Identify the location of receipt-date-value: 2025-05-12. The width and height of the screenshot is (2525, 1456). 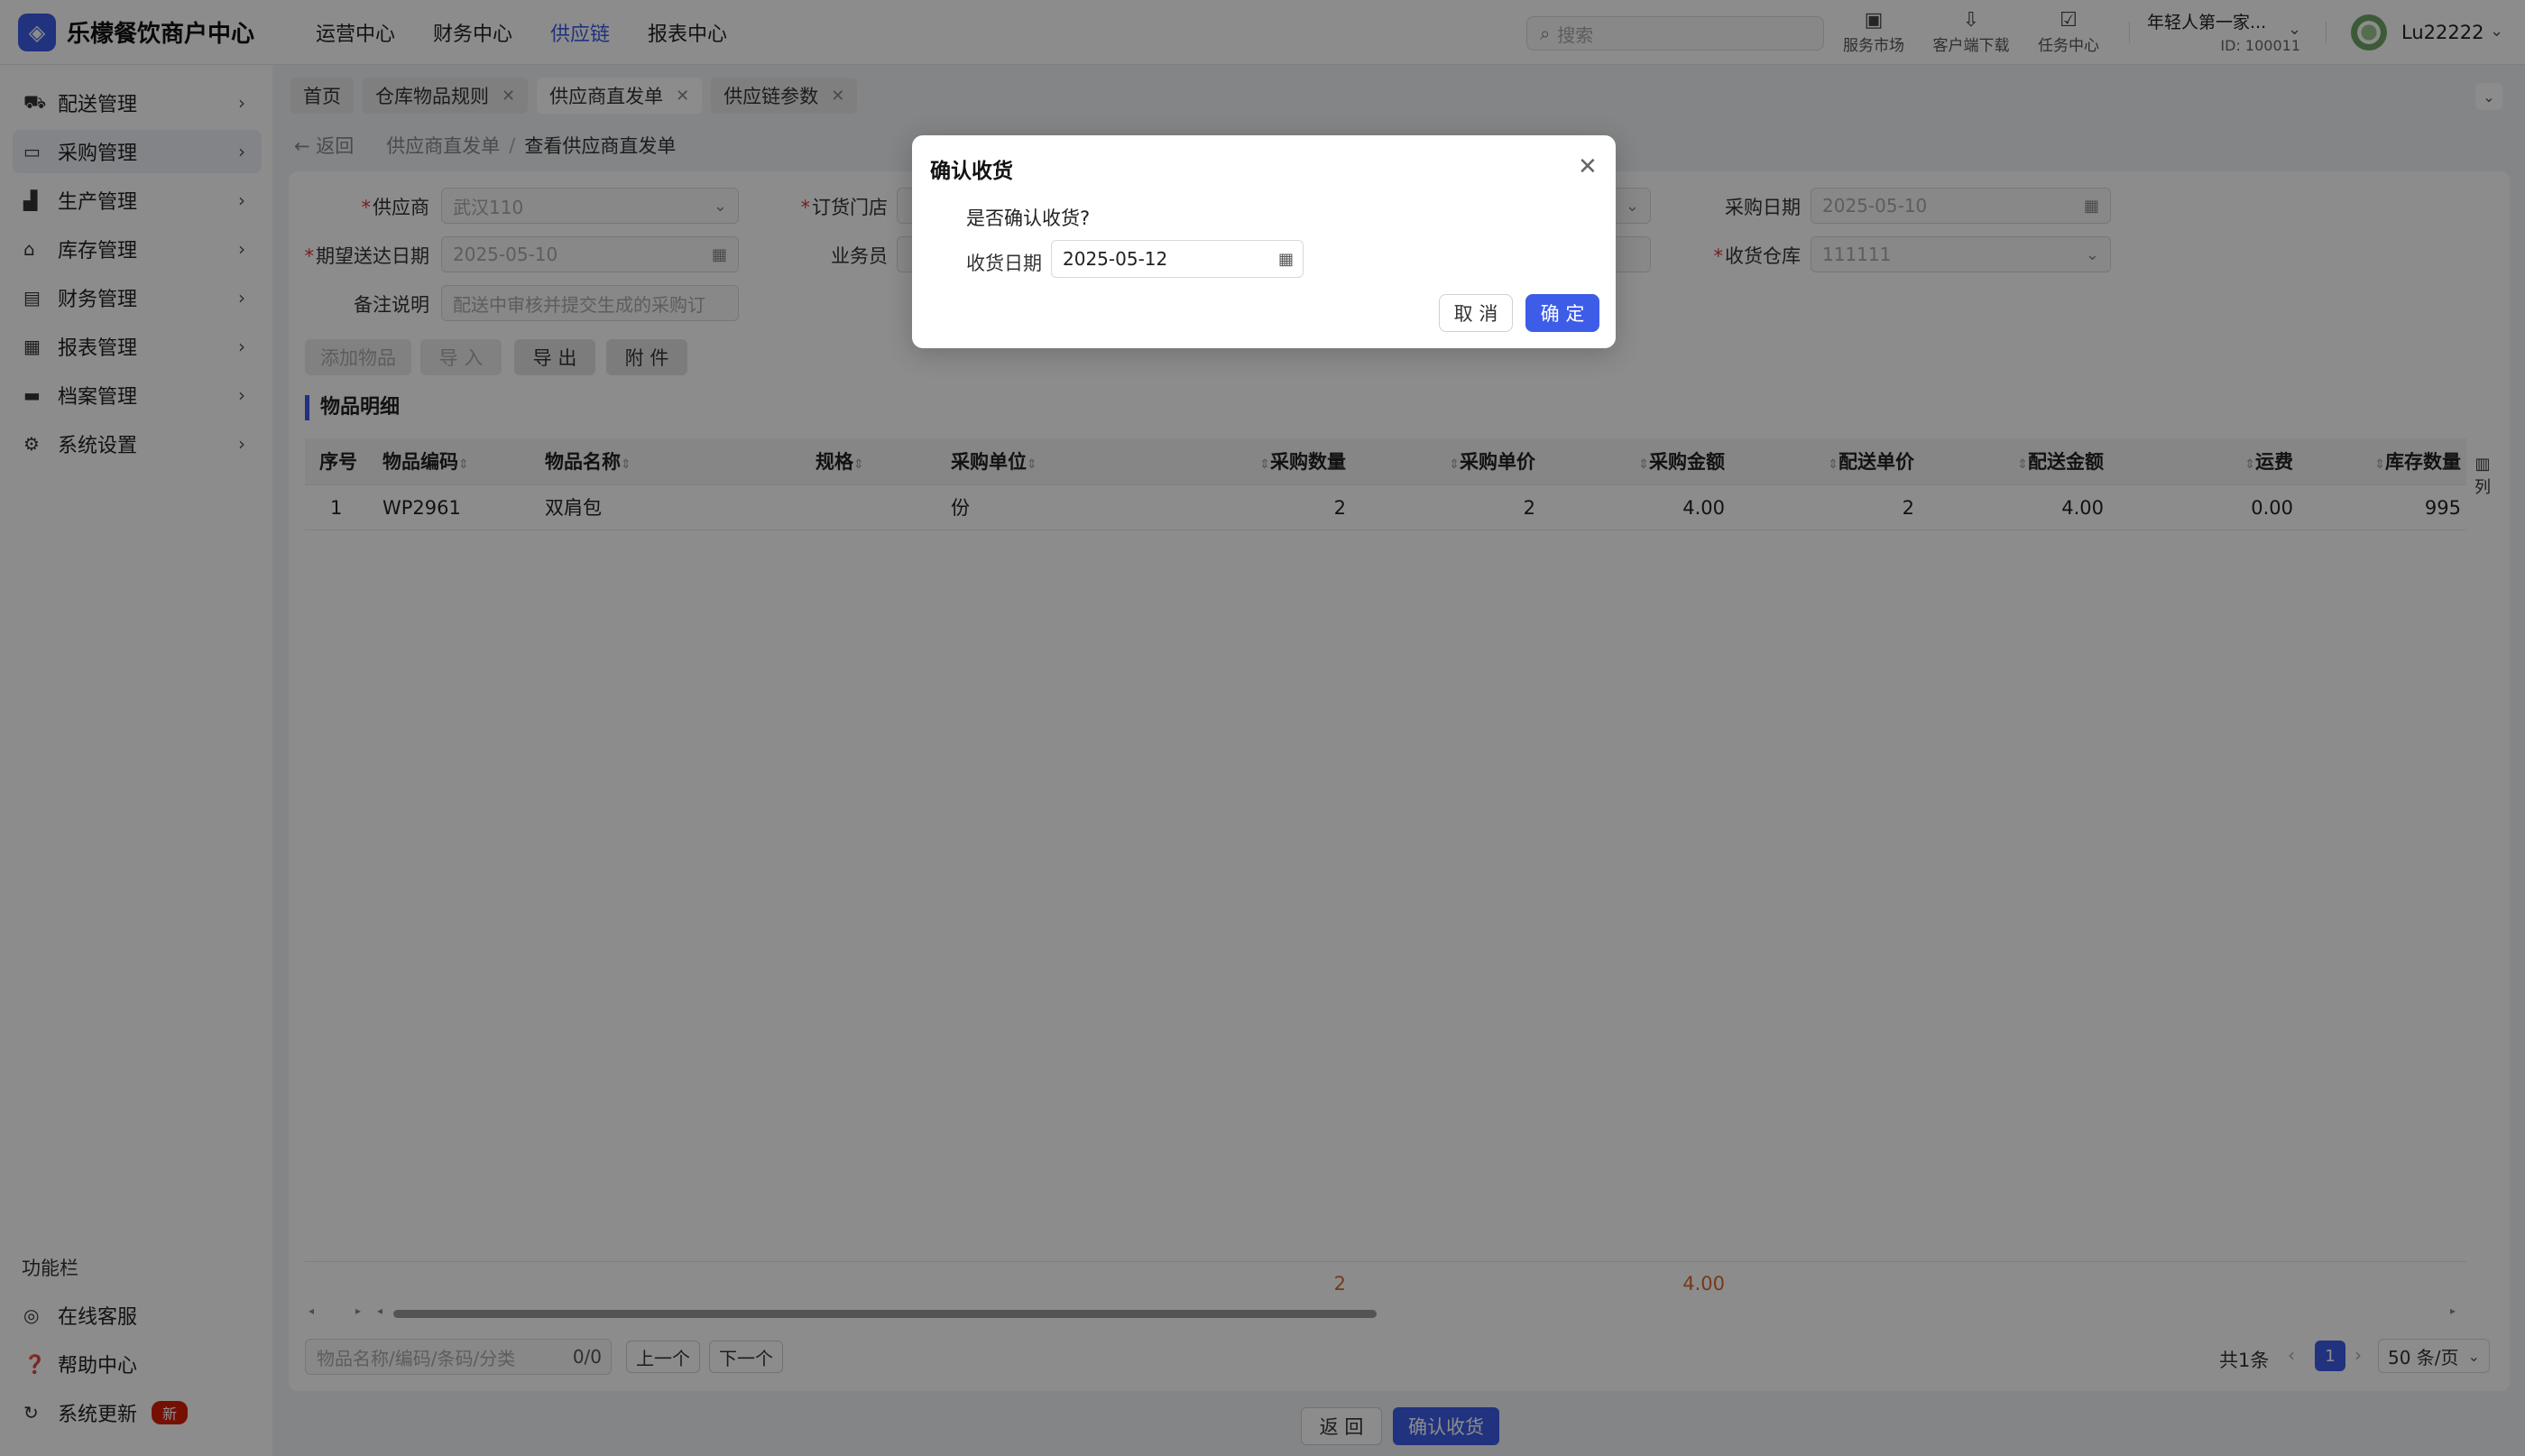
(1115, 259).